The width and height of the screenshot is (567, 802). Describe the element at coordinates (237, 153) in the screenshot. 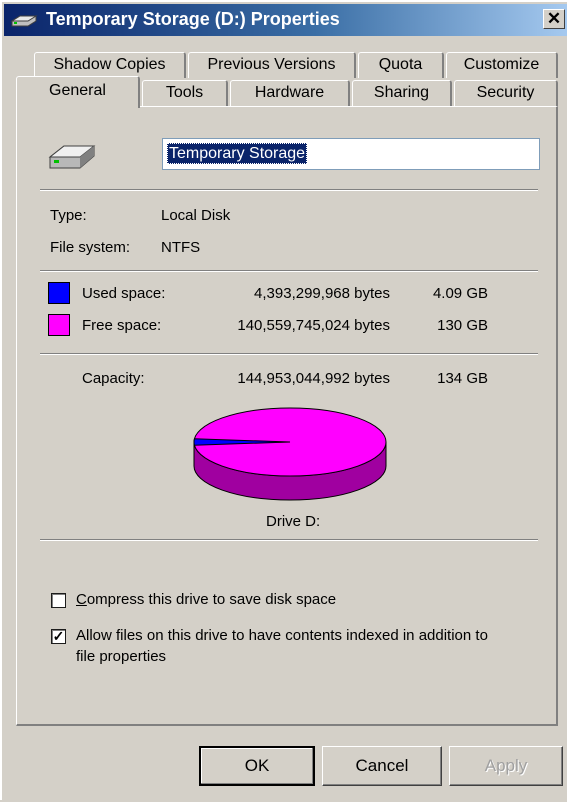

I see `drive-name-value: Temporary Storage` at that location.